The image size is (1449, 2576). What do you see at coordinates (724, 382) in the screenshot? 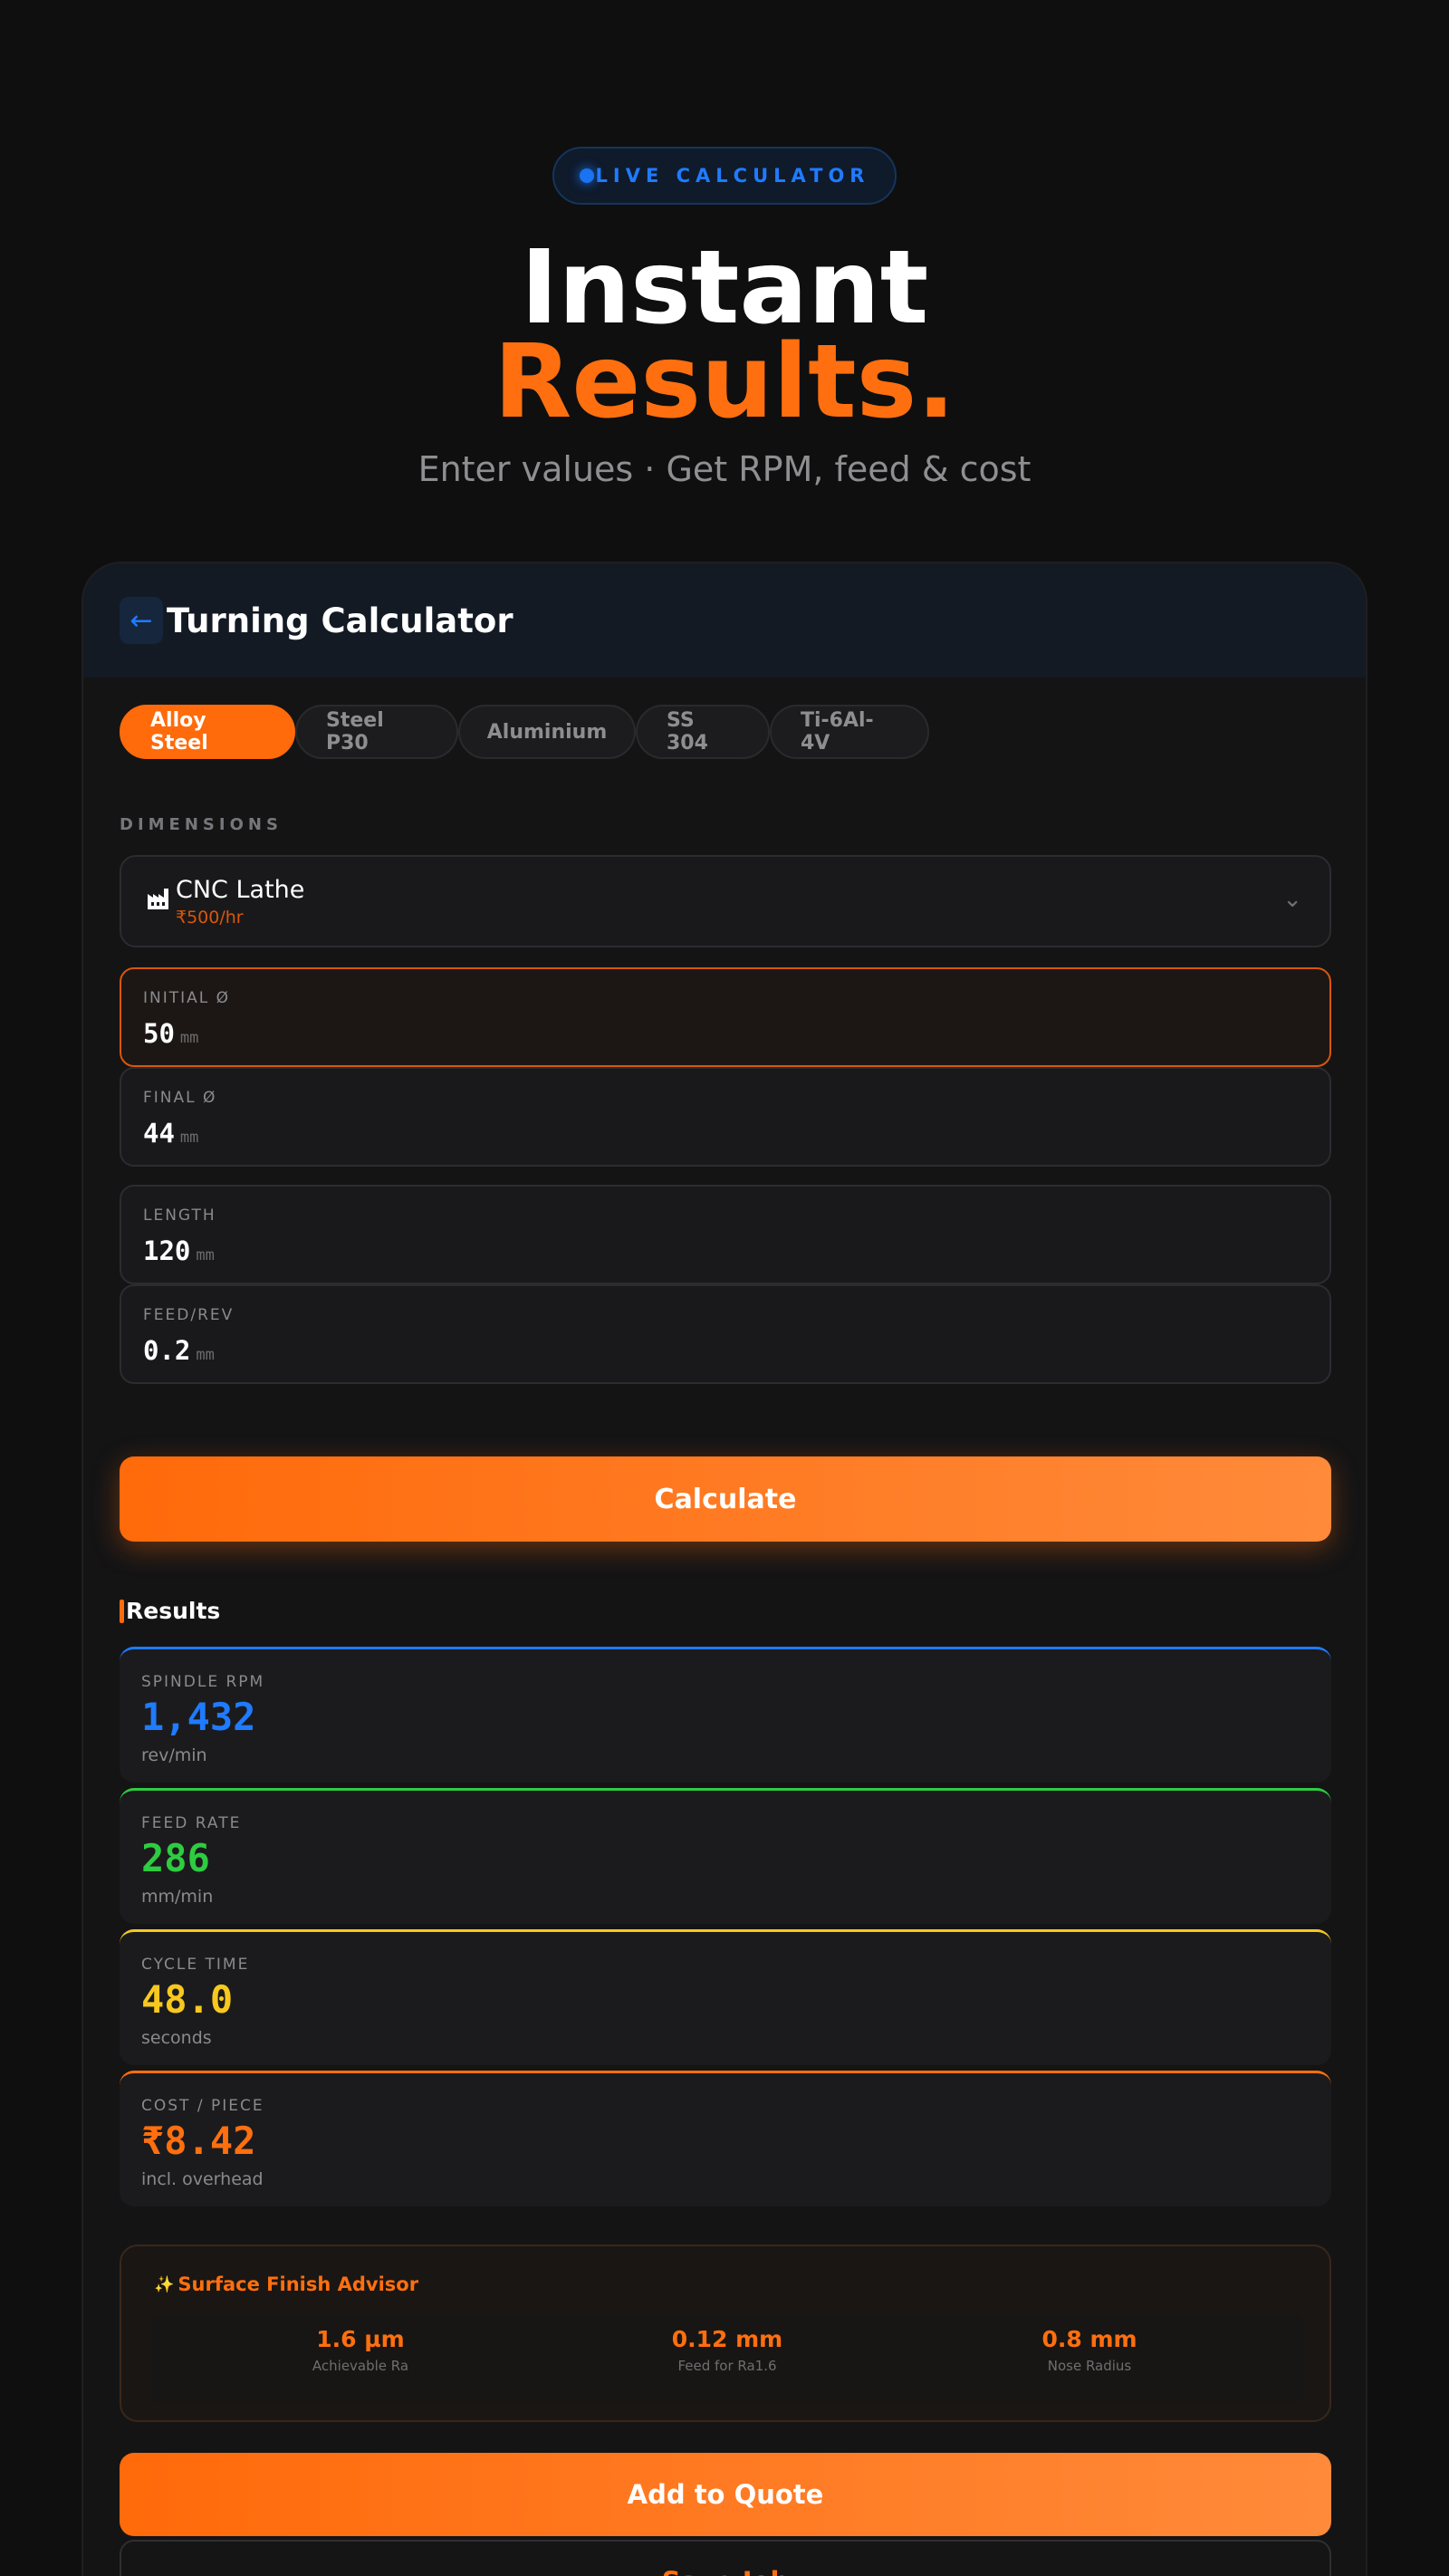
I see `hero-title-line2: Results.` at bounding box center [724, 382].